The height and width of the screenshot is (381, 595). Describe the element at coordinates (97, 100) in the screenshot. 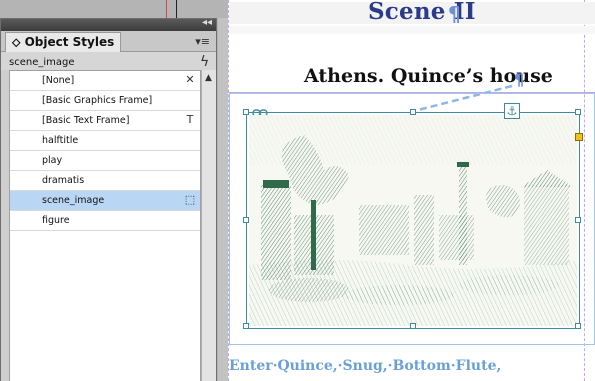

I see `style-item-label: [Basic Graphics Frame]` at that location.